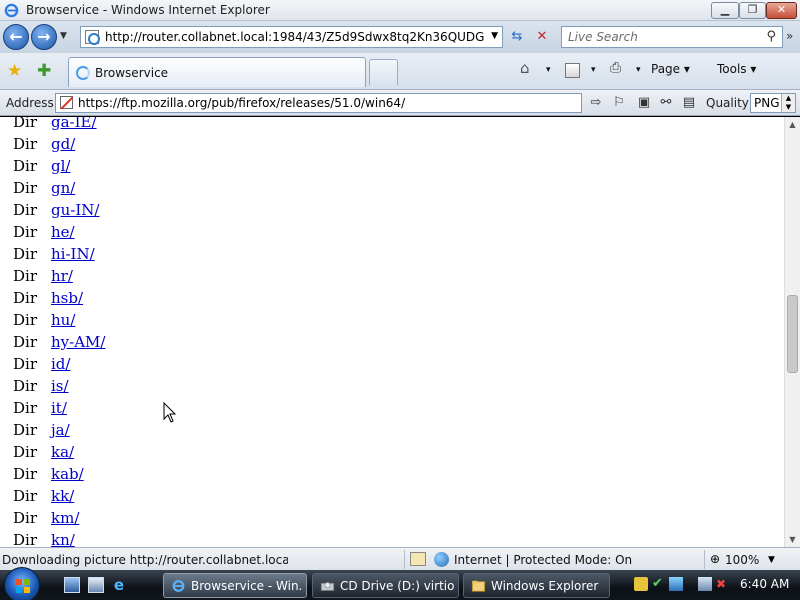  What do you see at coordinates (548, 70) in the screenshot?
I see `home-dropdown-icon: ▾` at bounding box center [548, 70].